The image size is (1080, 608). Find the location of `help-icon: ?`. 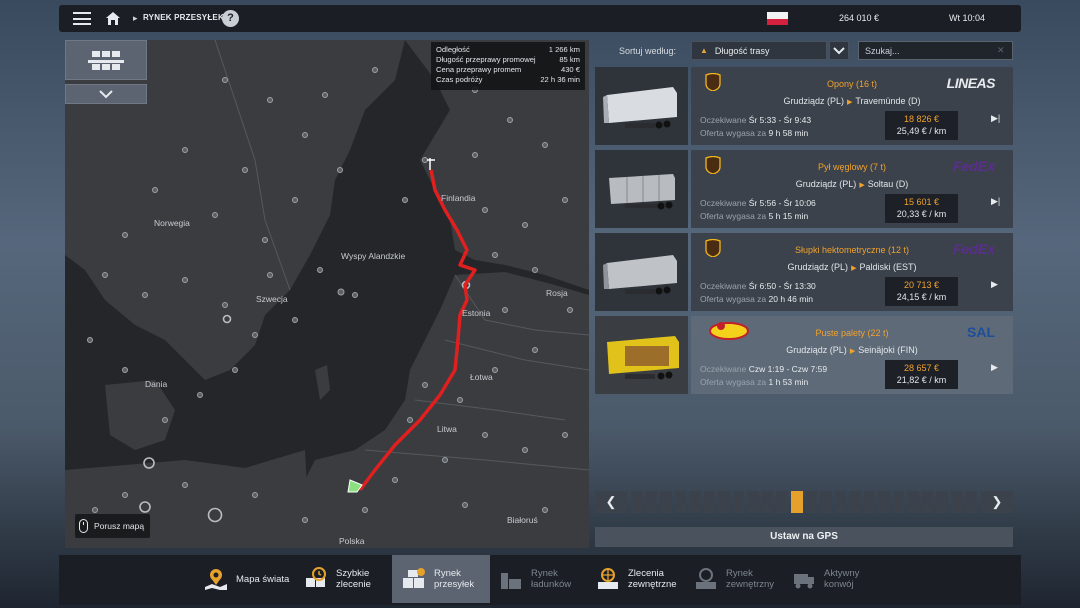

help-icon: ? is located at coordinates (230, 18).